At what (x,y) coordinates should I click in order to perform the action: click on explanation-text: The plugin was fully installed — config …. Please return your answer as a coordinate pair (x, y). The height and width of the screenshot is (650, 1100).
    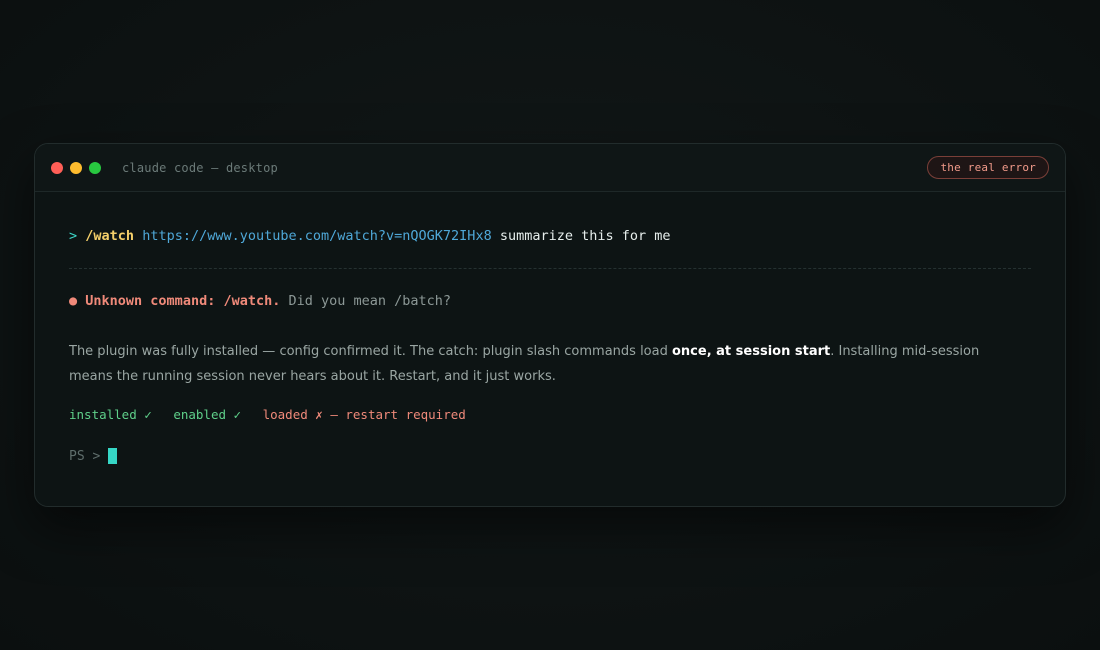
    Looking at the image, I should click on (544, 364).